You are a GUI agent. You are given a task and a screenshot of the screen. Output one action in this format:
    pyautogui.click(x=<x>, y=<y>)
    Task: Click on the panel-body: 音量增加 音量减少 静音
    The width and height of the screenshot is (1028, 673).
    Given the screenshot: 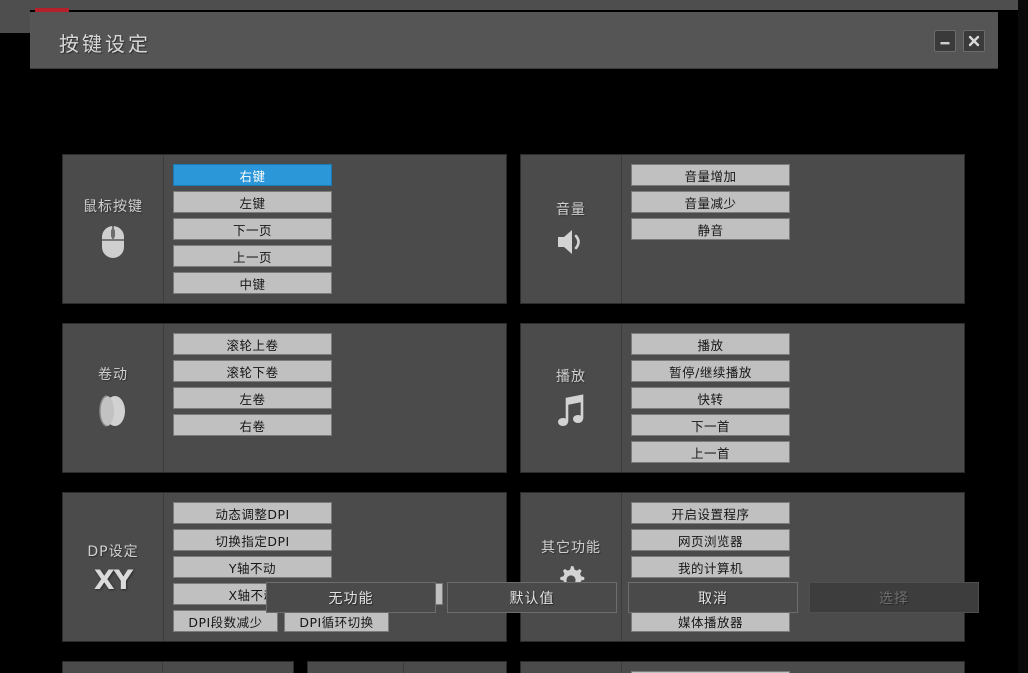 What is the action you would take?
    pyautogui.click(x=793, y=229)
    